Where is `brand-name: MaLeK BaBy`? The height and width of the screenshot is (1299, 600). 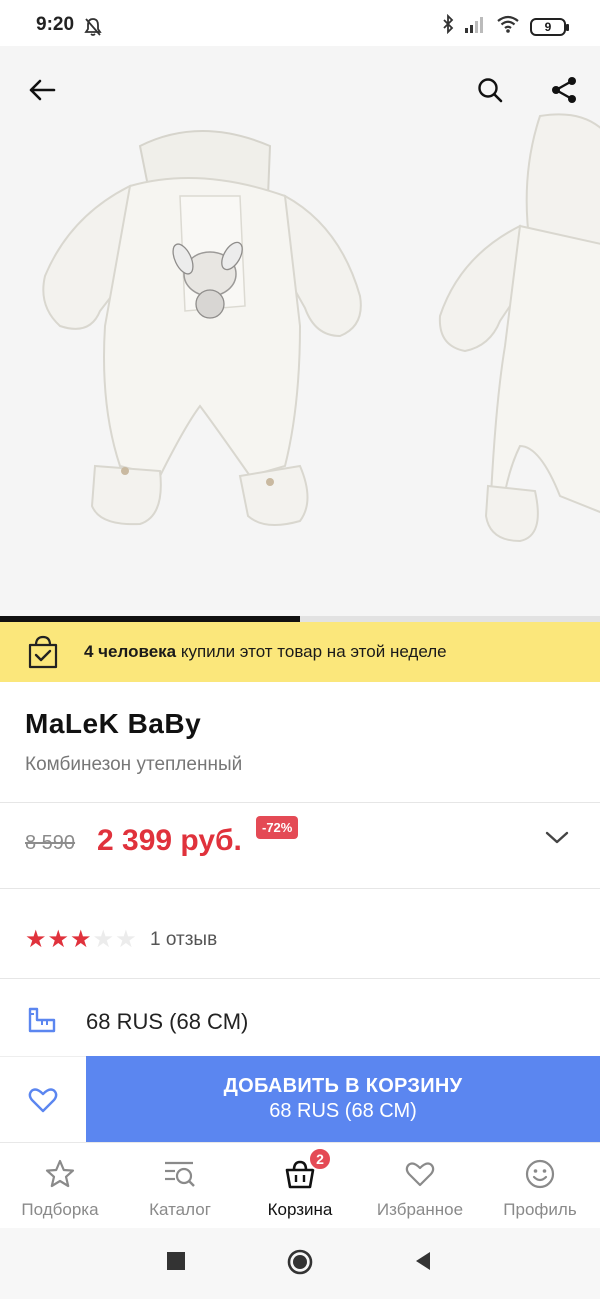
brand-name: MaLeK BaBy is located at coordinates (113, 724).